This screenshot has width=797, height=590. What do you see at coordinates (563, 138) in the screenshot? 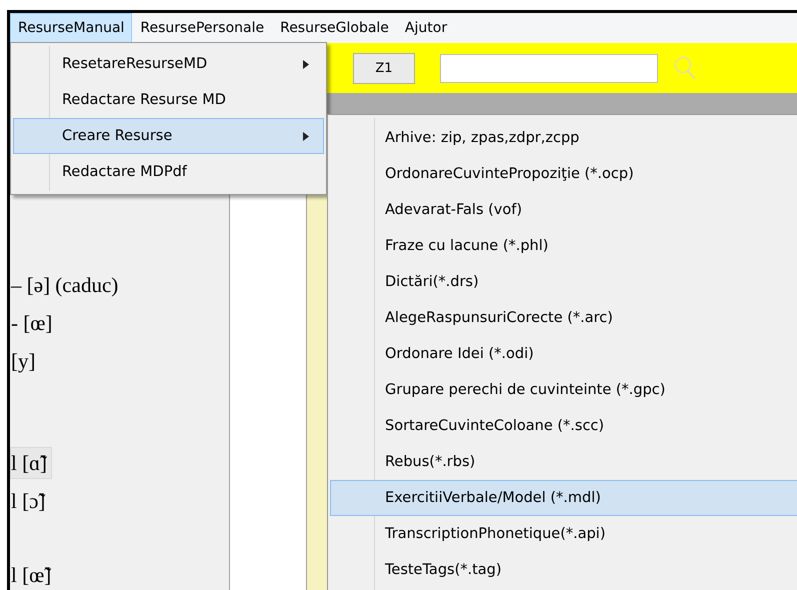
I see `submenu-item: Arhive: zip, zpas,zdpr,zcpp` at bounding box center [563, 138].